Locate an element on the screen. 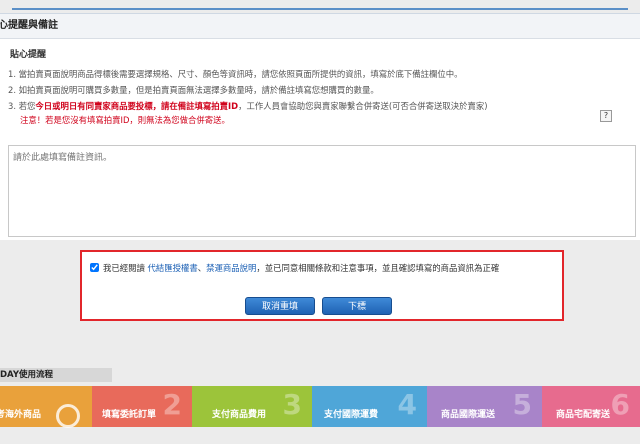  tip-3-note-text: 注意！若是您沒有填寫拍賣ID，則無法為您做合併寄送。 is located at coordinates (125, 120).